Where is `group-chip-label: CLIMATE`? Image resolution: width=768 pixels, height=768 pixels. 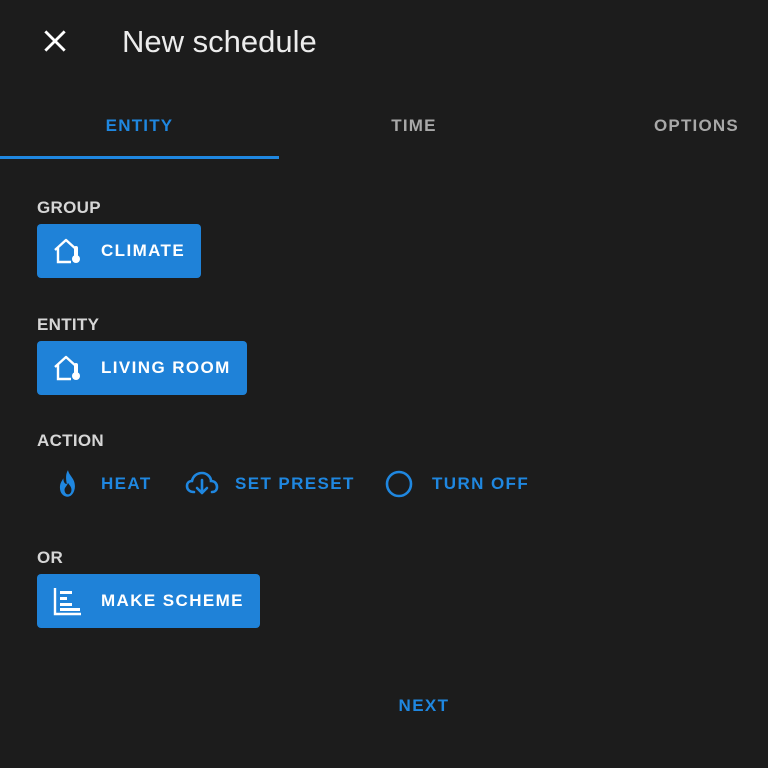 group-chip-label: CLIMATE is located at coordinates (143, 250).